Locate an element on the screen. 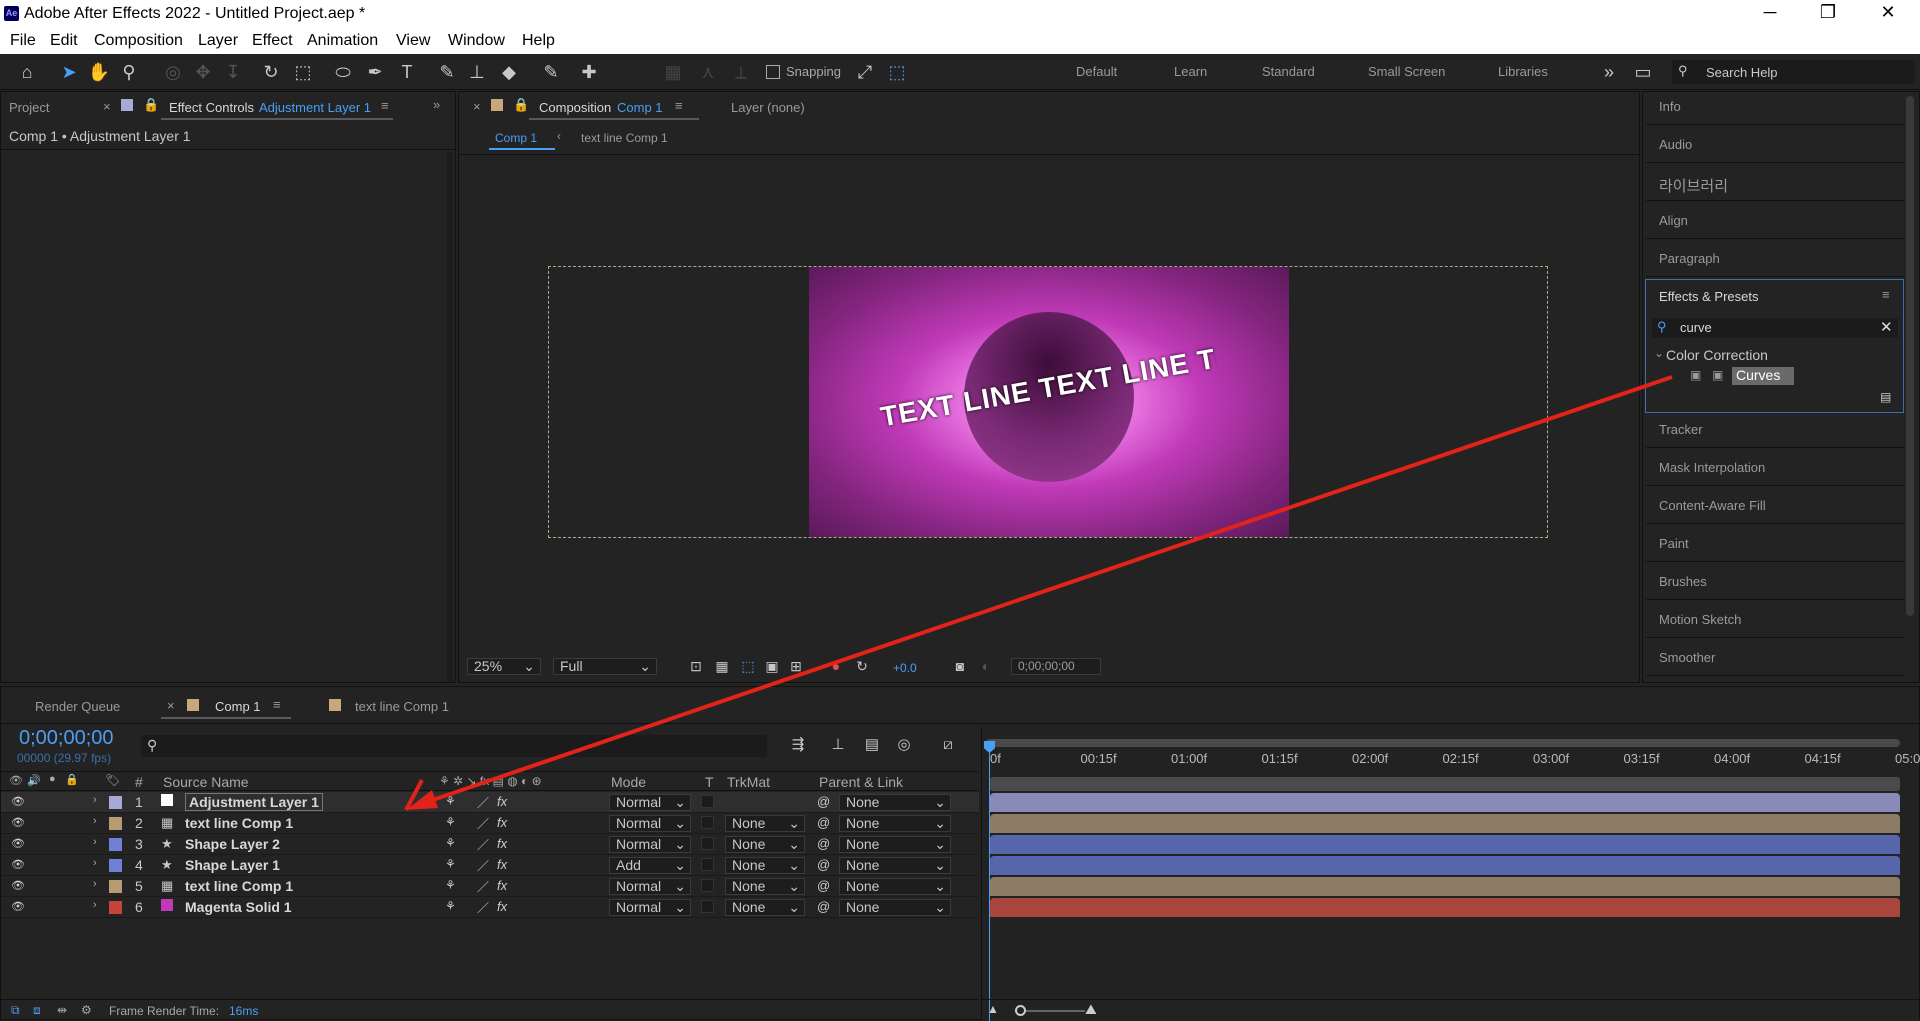  clone-stamp-icon: ⊥ is located at coordinates (477, 72).